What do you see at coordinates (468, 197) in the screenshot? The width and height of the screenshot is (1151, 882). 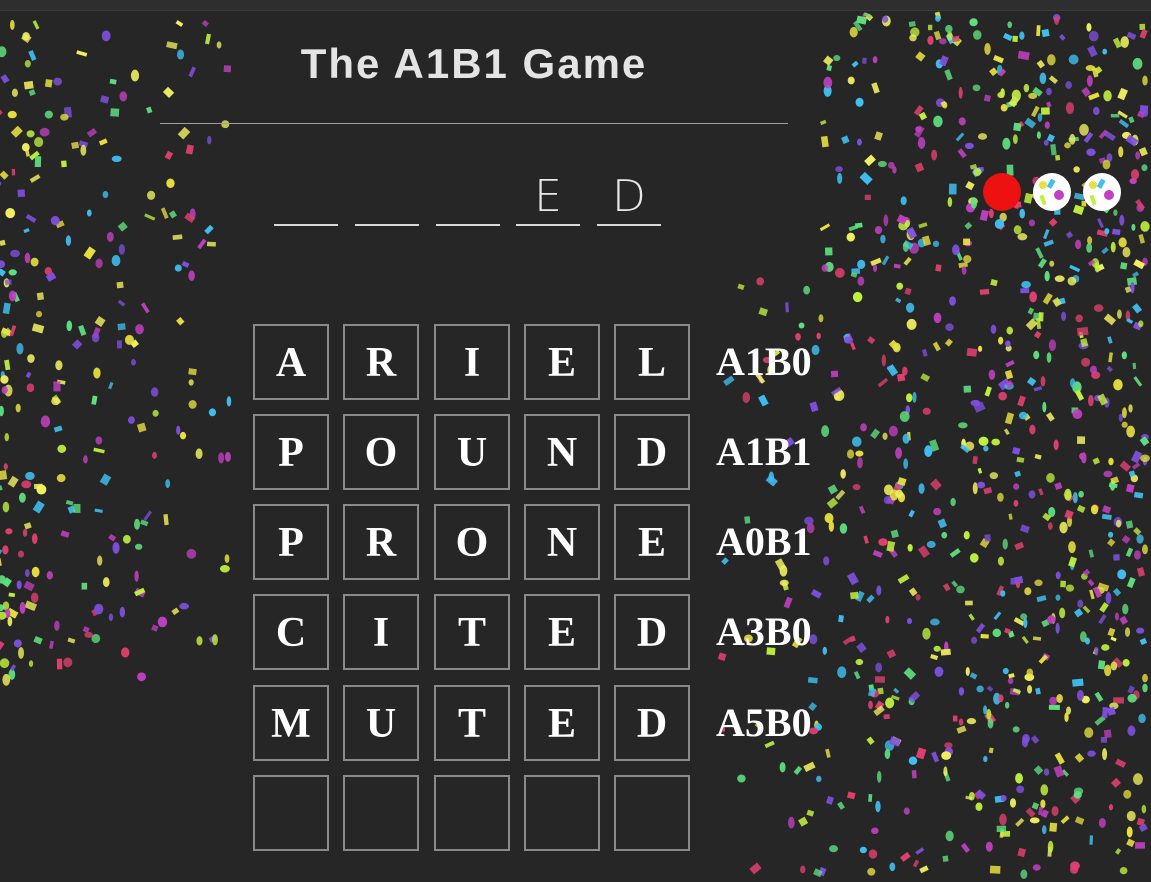 I see `hint-slot` at bounding box center [468, 197].